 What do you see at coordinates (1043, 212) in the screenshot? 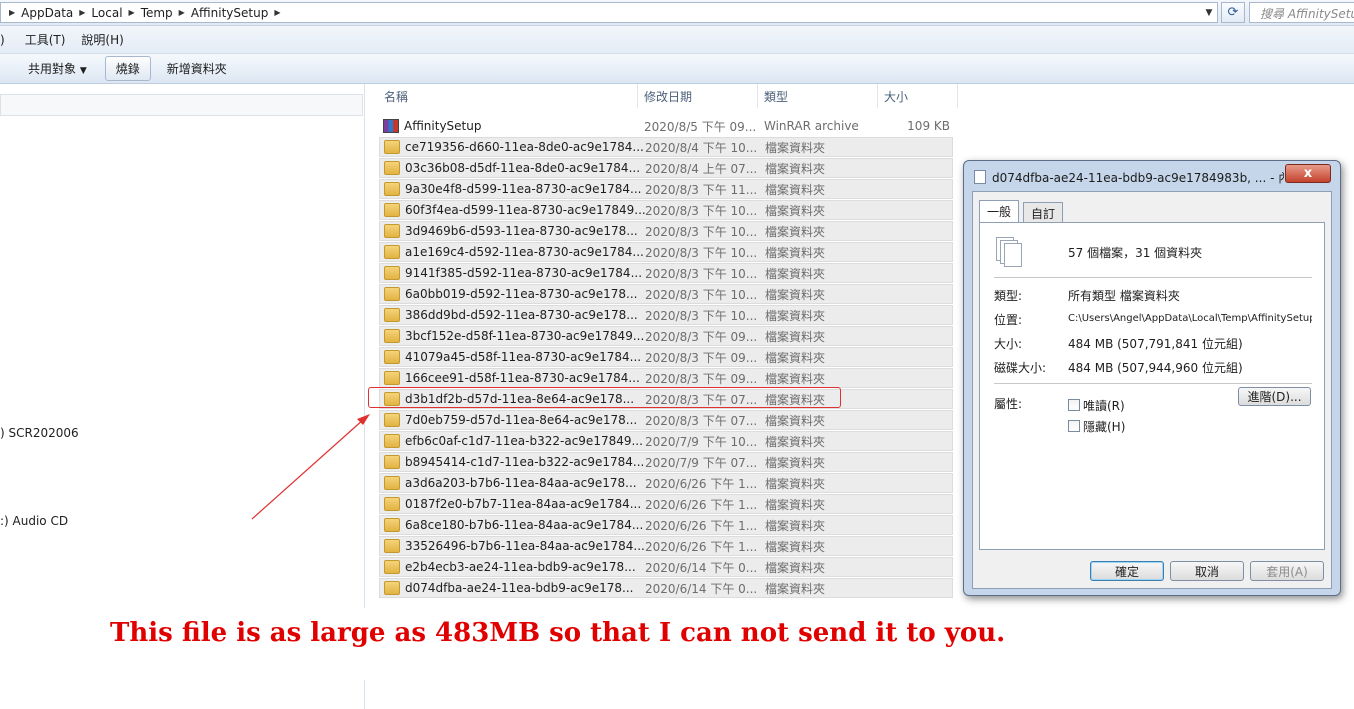
I see `tab-custom: 自訂` at bounding box center [1043, 212].